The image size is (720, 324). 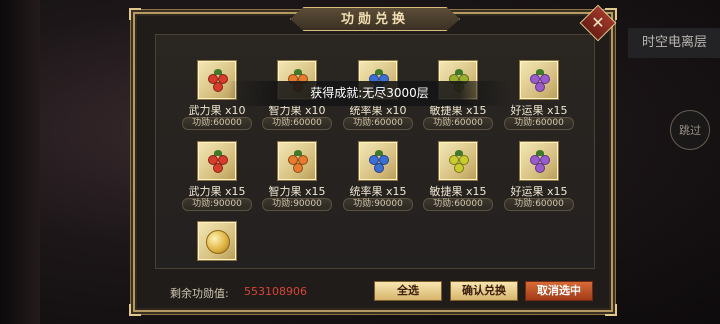 What do you see at coordinates (20, 162) in the screenshot?
I see `background-left-strip` at bounding box center [20, 162].